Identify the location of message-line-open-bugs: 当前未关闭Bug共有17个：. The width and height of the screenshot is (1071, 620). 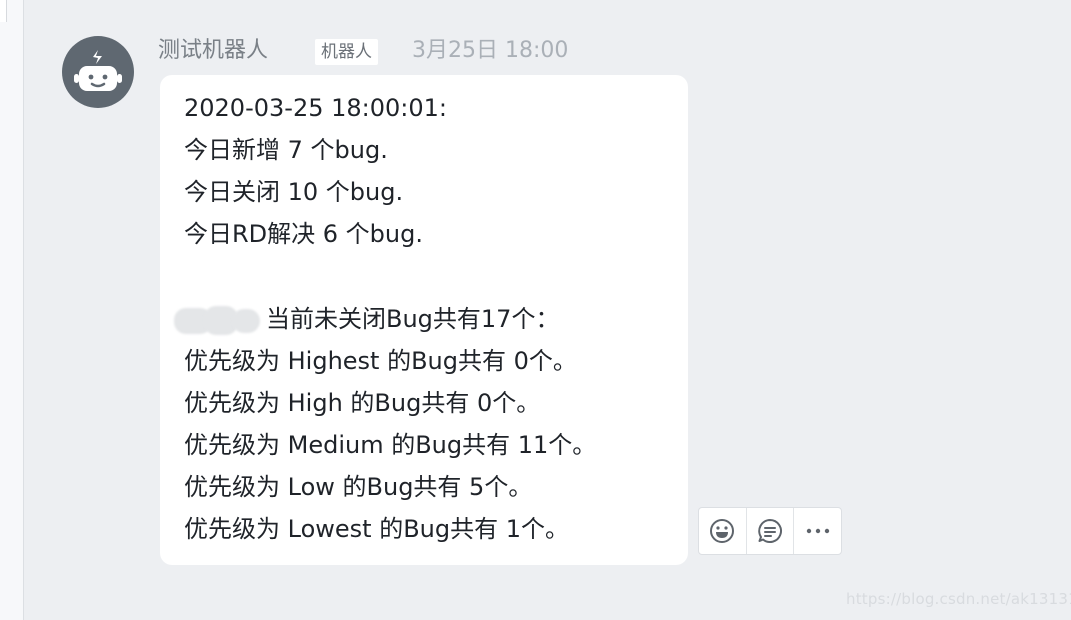
(413, 319).